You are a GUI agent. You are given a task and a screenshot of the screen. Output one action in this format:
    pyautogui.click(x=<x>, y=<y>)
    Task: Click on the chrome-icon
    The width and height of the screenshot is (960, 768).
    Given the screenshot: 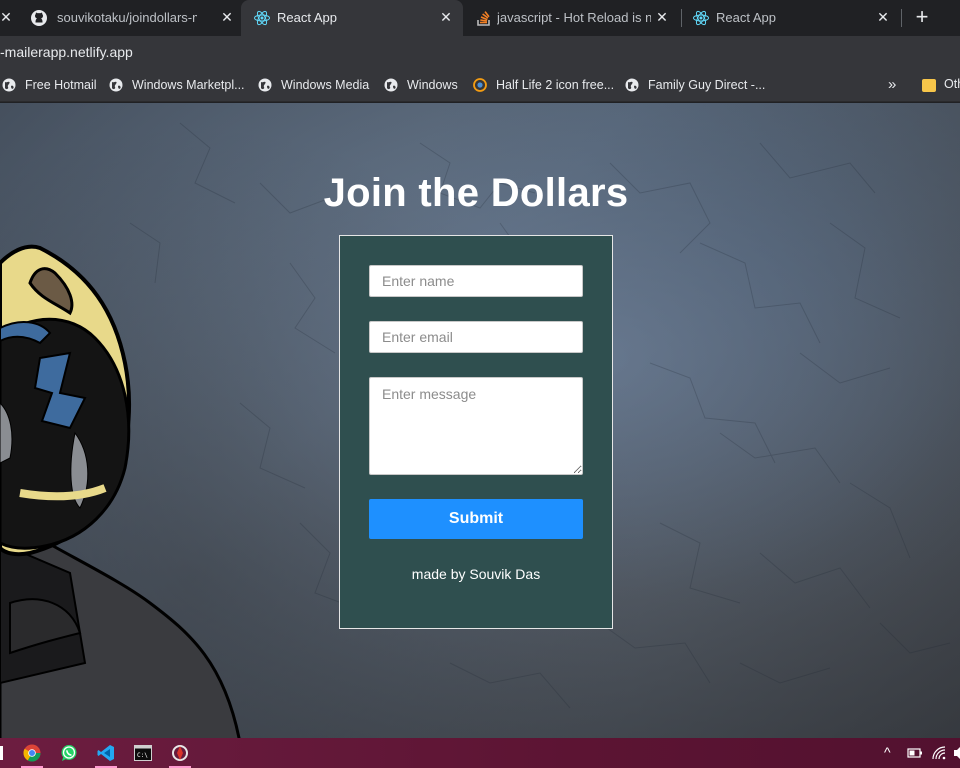 What is the action you would take?
    pyautogui.click(x=32, y=753)
    